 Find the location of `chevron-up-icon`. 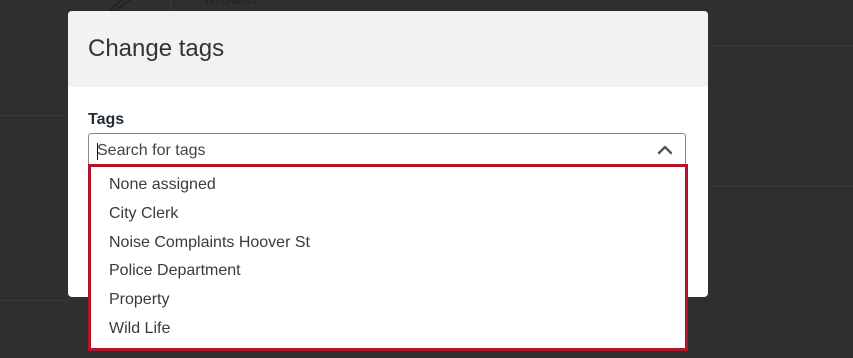

chevron-up-icon is located at coordinates (665, 150).